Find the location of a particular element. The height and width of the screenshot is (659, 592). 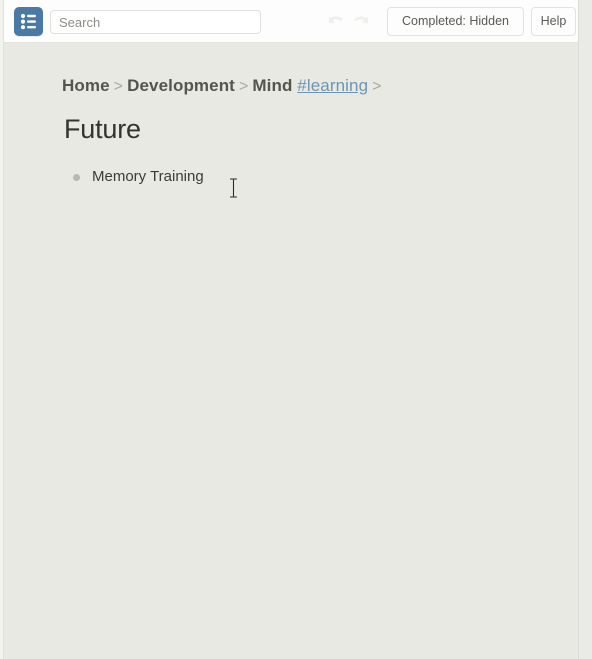

task-list: Memory Training is located at coordinates (279, 177).